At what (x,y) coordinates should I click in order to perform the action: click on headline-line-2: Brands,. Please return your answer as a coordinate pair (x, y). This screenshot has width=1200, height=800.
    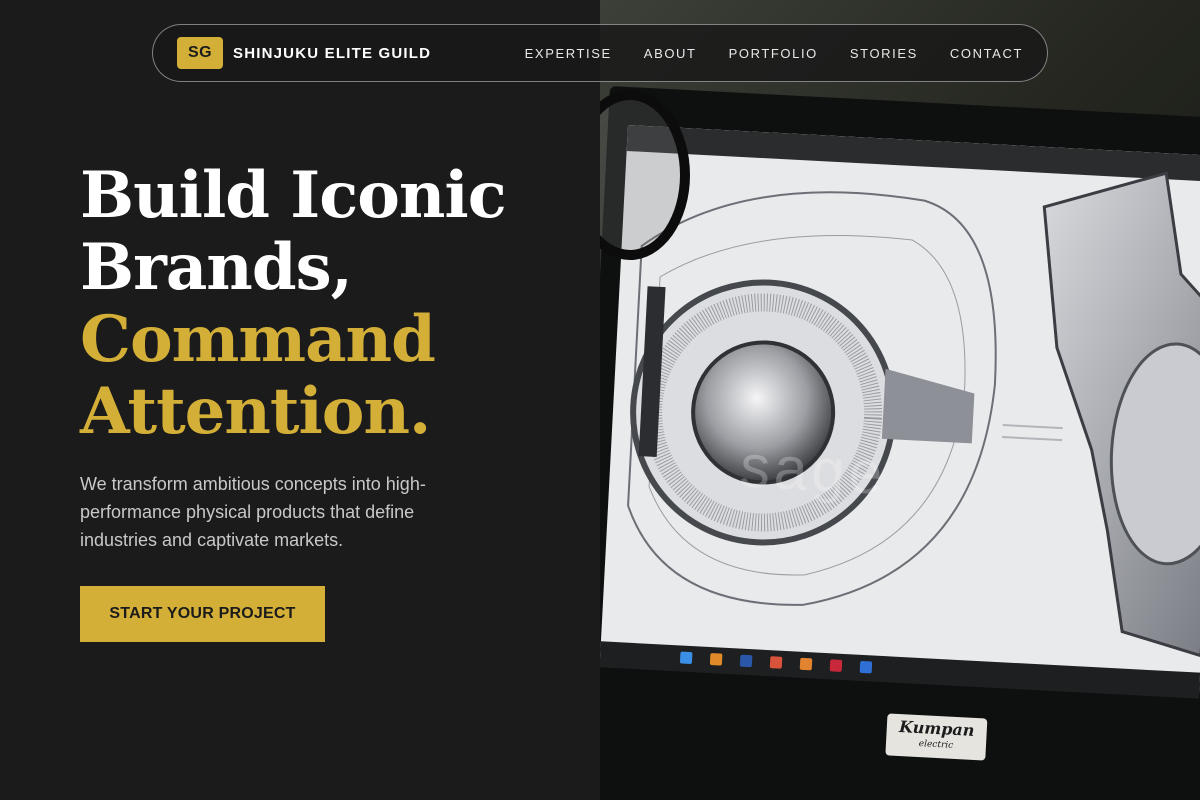
    Looking at the image, I should click on (216, 267).